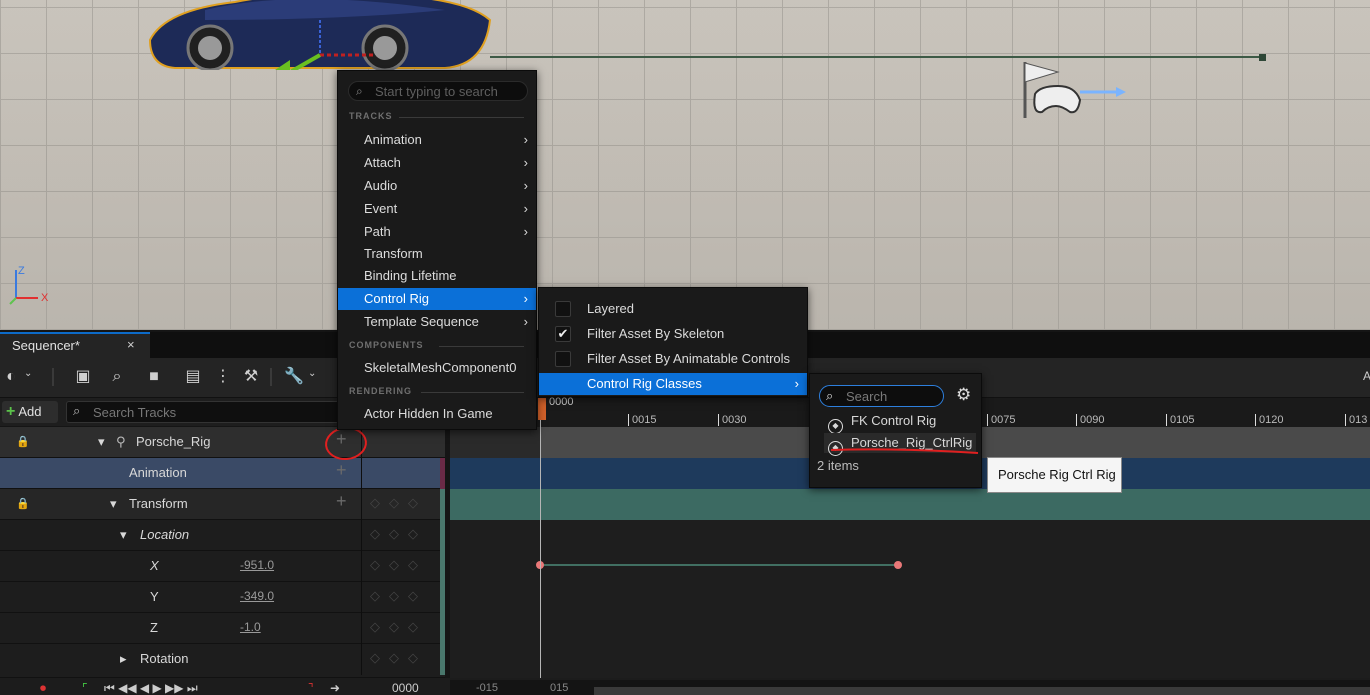 This screenshot has height=695, width=1370. Describe the element at coordinates (173, 441) in the screenshot. I see `track-label: Porsche_Rig` at that location.